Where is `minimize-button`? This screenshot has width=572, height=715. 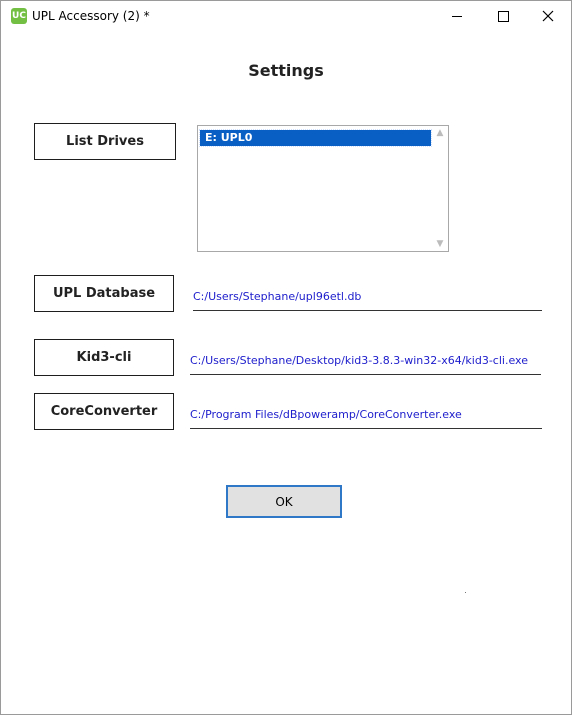 minimize-button is located at coordinates (457, 16).